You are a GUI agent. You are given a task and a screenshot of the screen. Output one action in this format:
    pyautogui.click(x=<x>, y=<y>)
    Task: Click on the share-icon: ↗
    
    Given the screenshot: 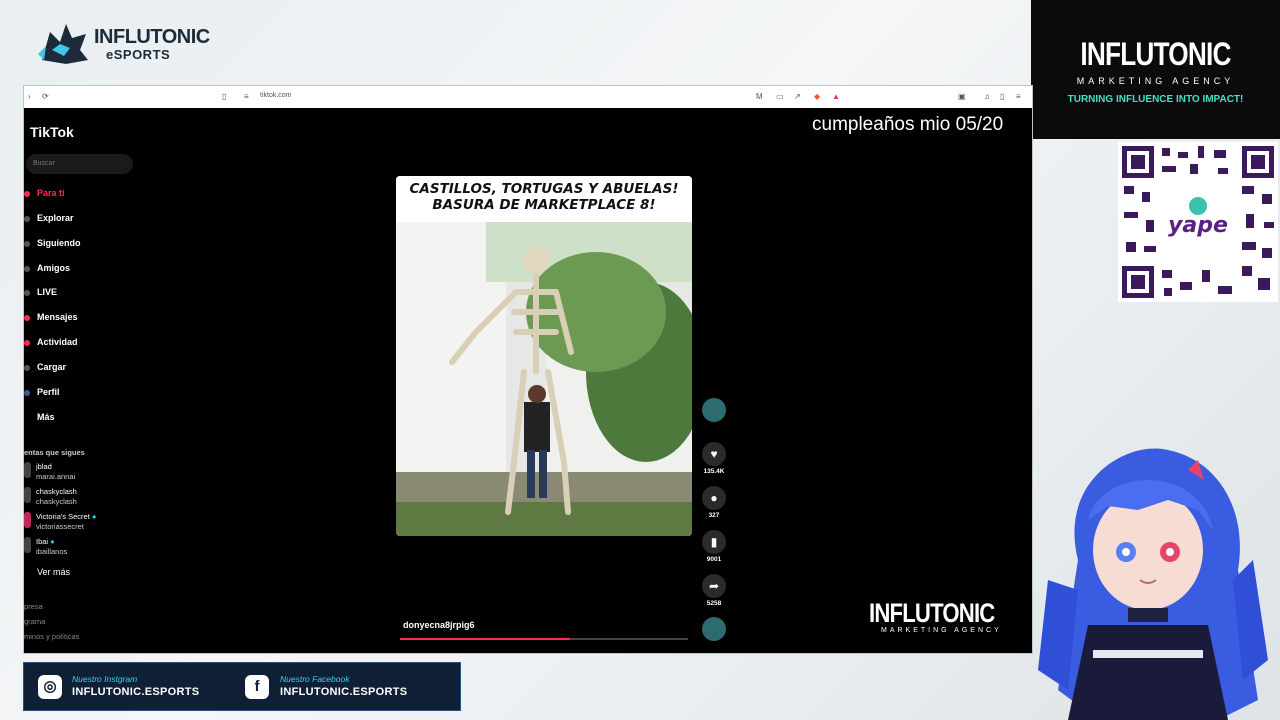 What is the action you would take?
    pyautogui.click(x=797, y=96)
    